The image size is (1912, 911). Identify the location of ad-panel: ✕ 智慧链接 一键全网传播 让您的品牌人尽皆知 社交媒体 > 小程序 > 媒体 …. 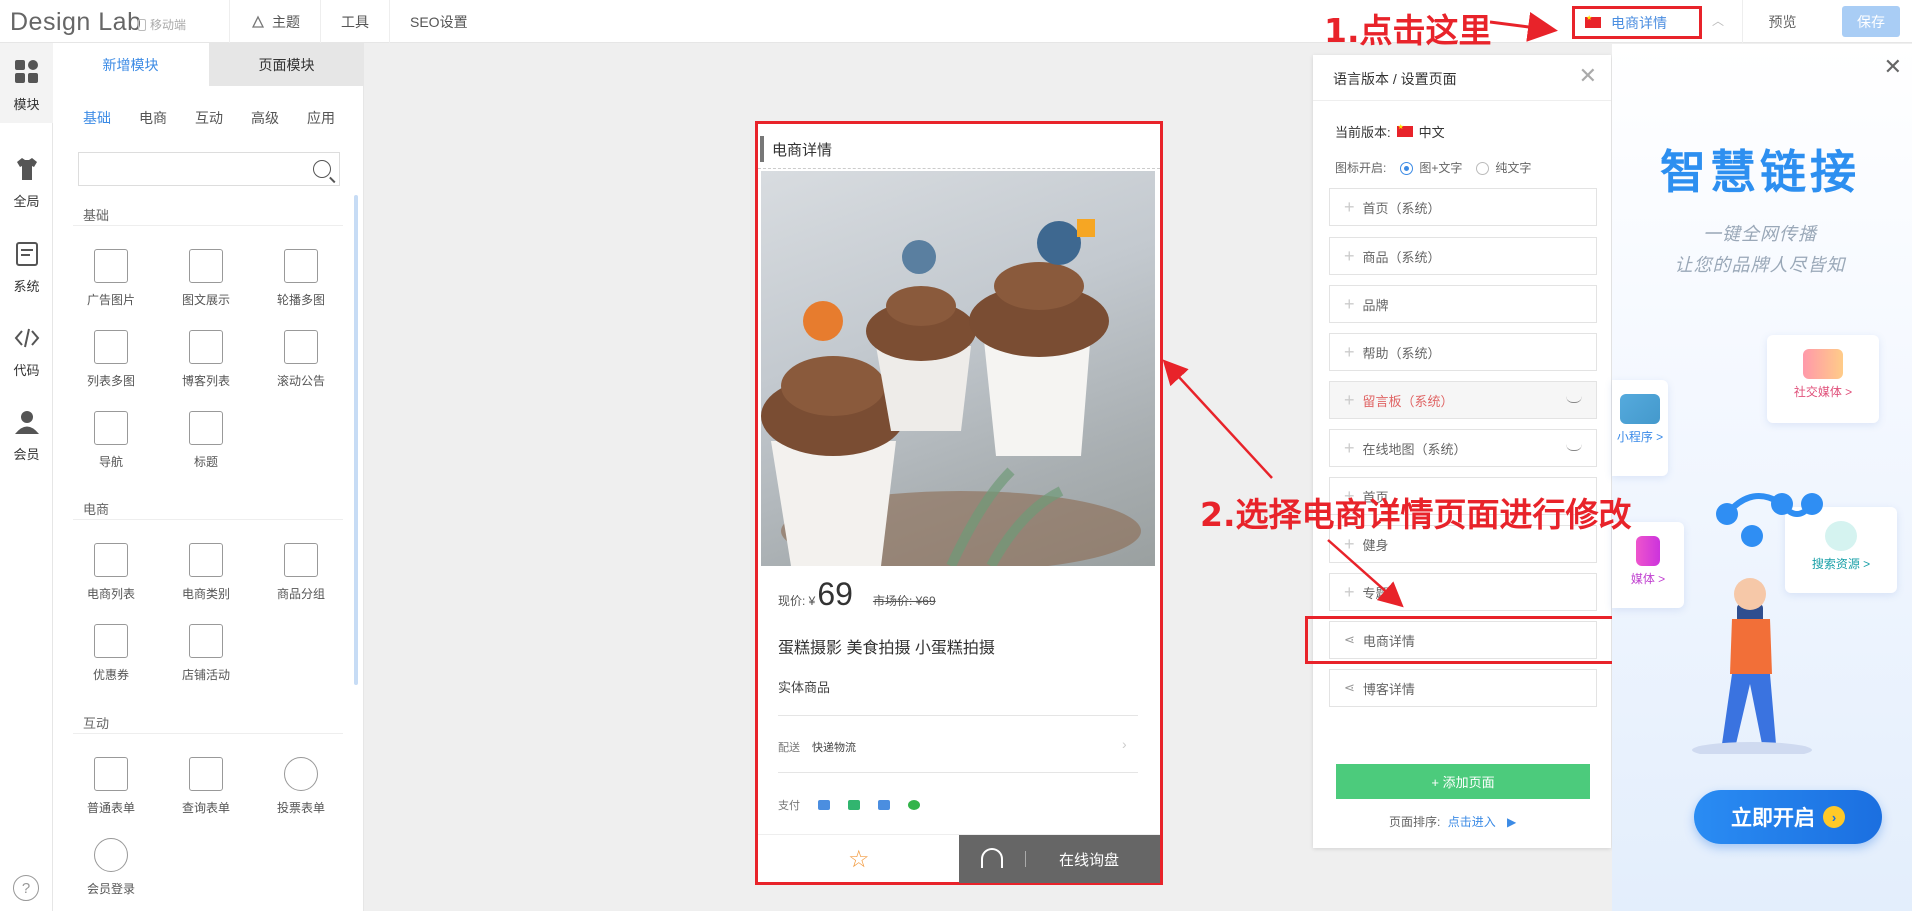
(1762, 477).